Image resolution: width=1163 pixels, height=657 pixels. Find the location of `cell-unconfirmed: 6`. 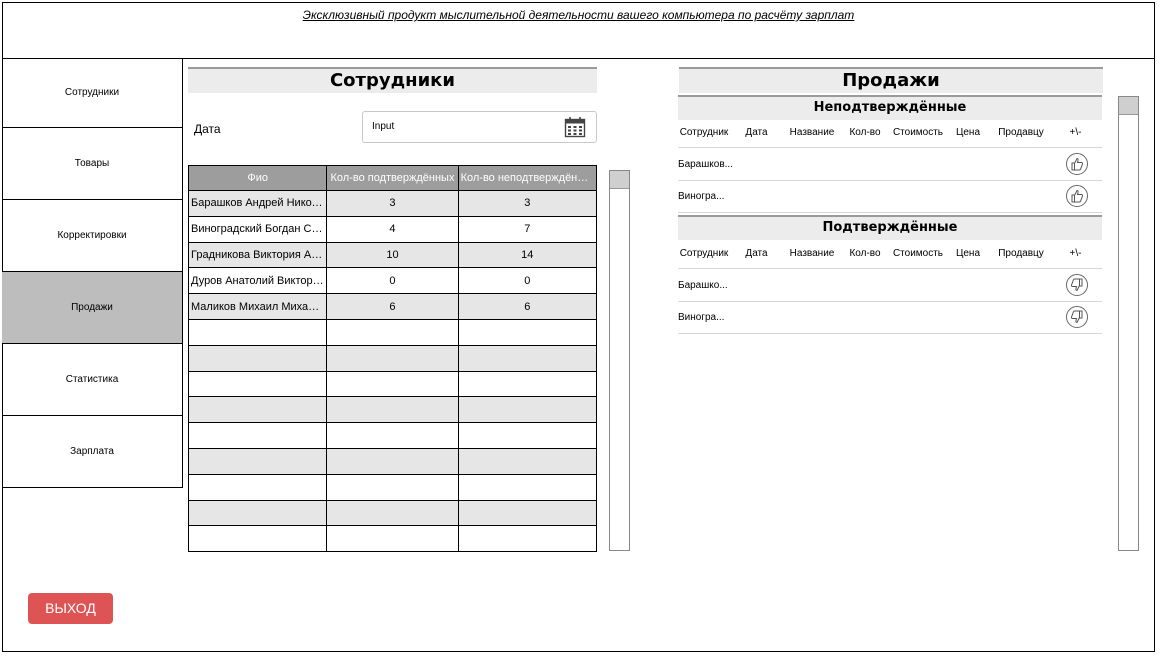

cell-unconfirmed: 6 is located at coordinates (527, 306).